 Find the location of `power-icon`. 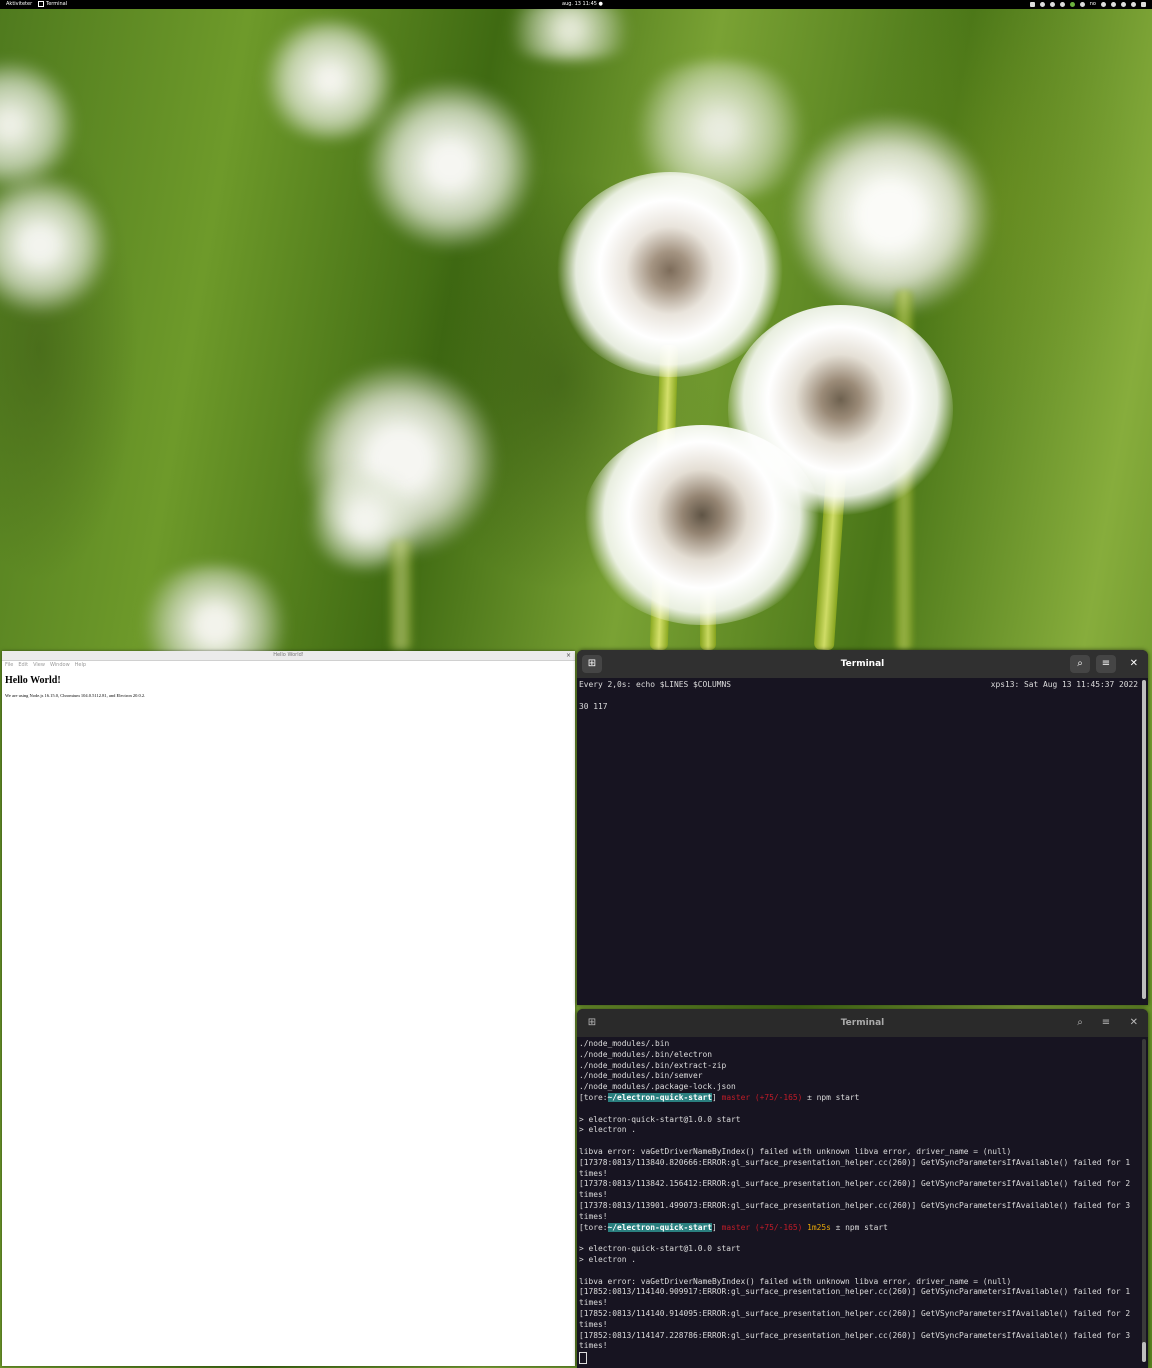

power-icon is located at coordinates (1133, 4).